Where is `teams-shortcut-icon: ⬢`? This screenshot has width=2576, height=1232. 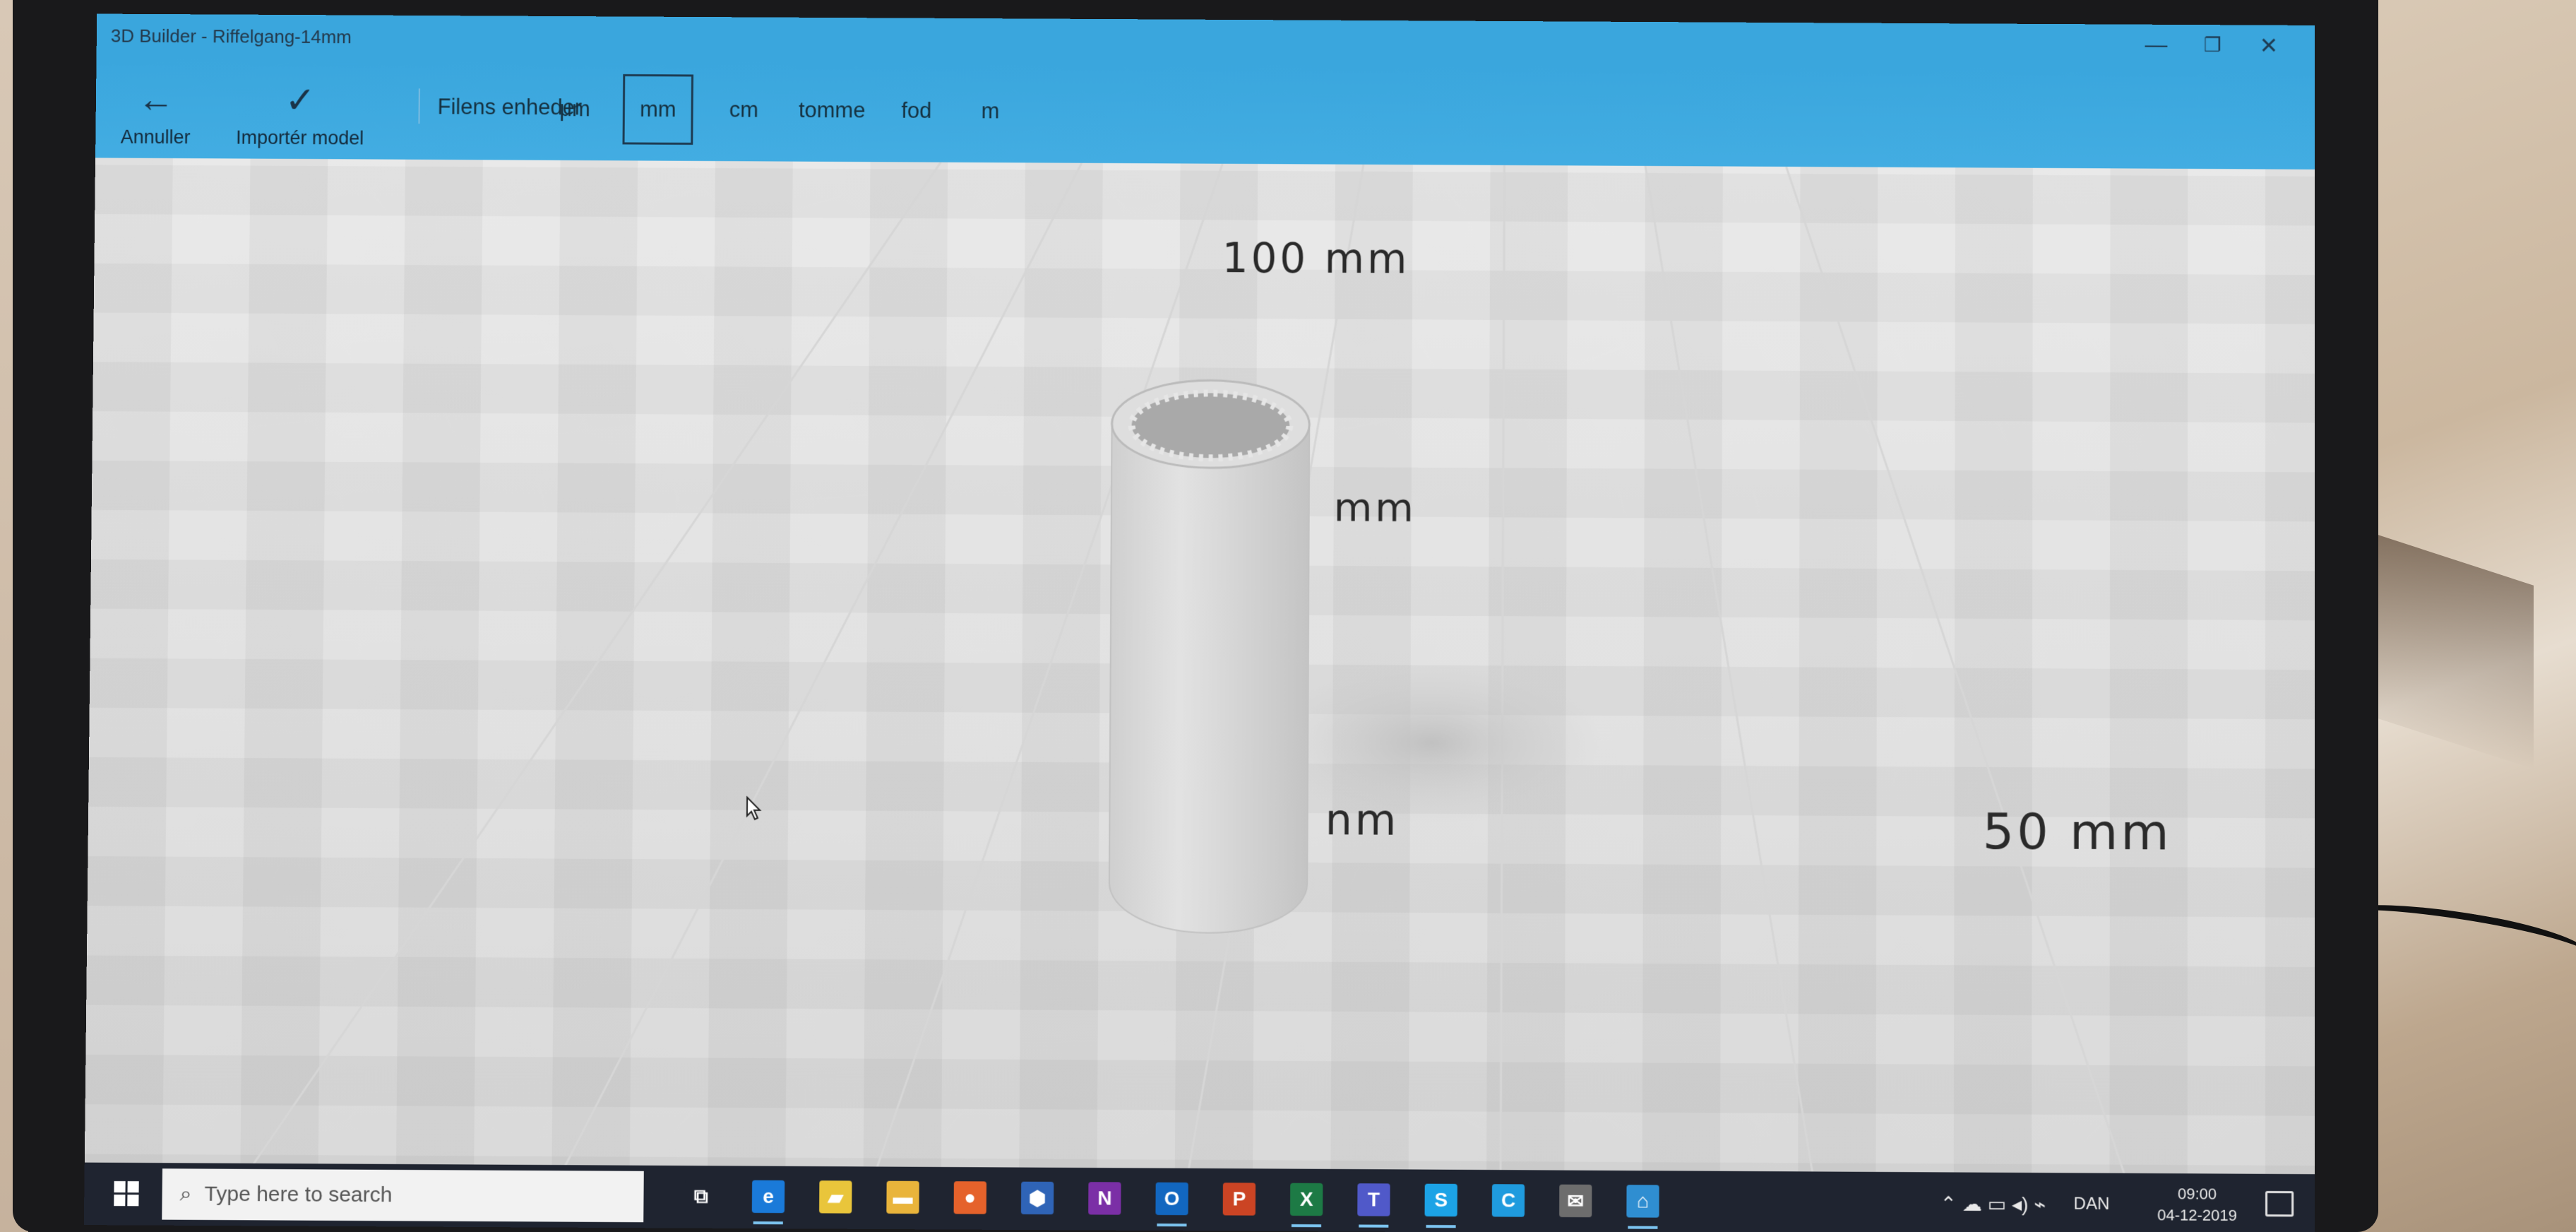
teams-shortcut-icon: ⬢ is located at coordinates (1037, 1198).